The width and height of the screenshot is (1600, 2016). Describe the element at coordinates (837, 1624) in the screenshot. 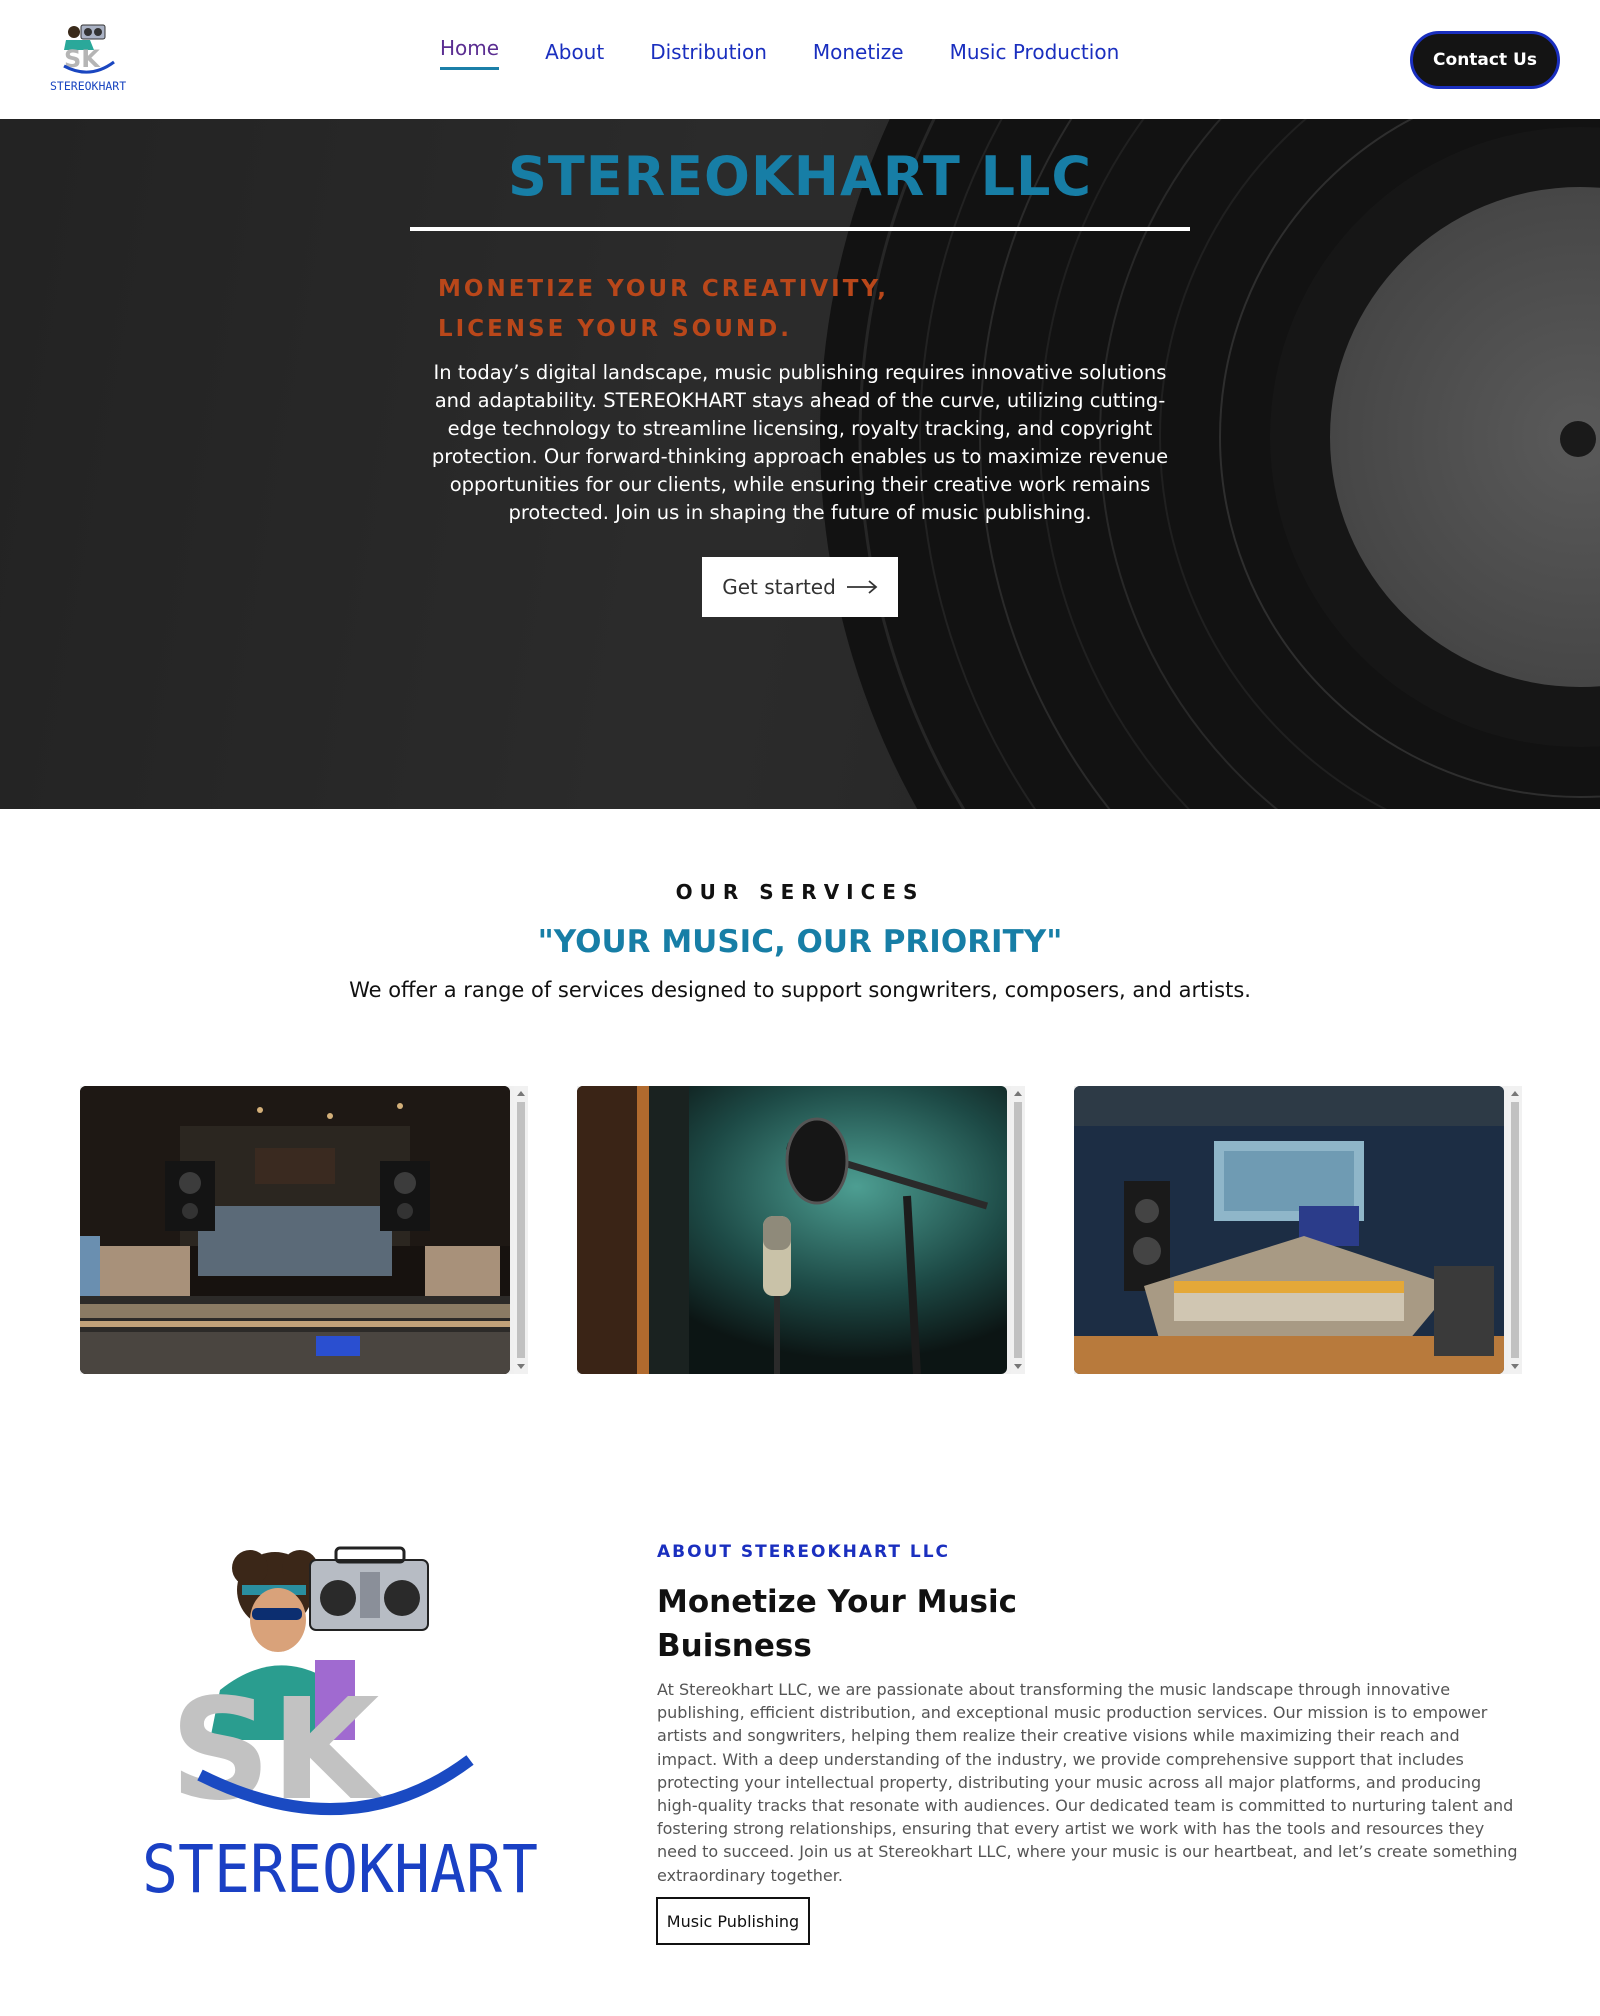

I see `about-title: Monetize Your Music Buisness` at that location.